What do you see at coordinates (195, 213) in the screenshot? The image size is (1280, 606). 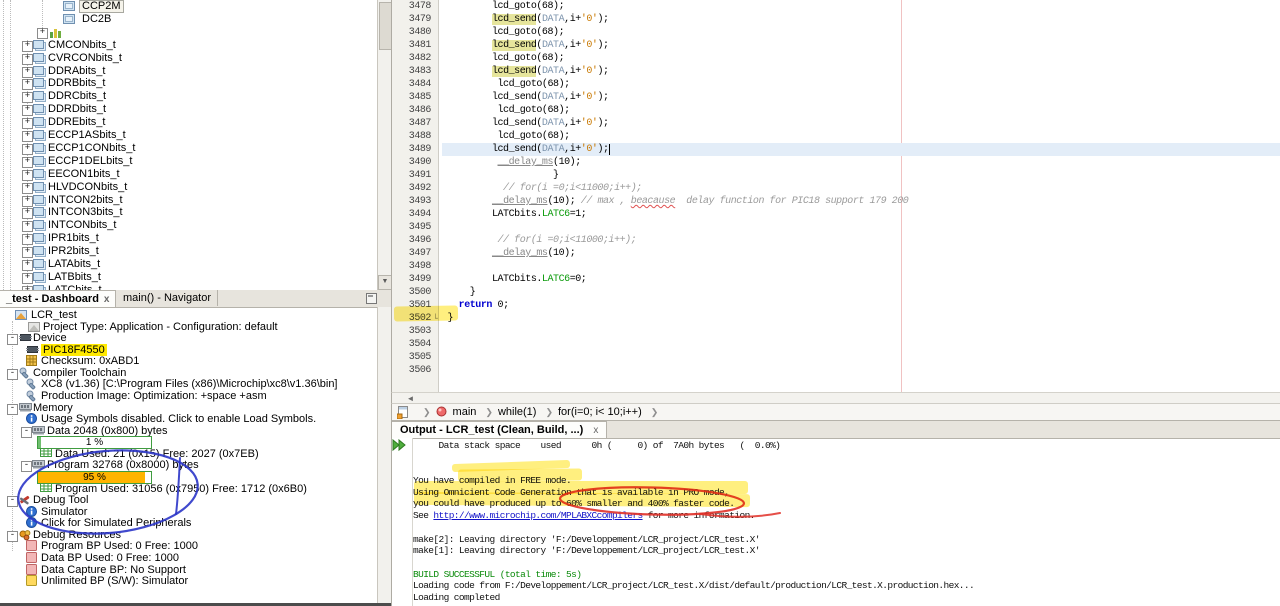 I see `tree-item-intcon3bits_t: + INTCON3bits_t` at bounding box center [195, 213].